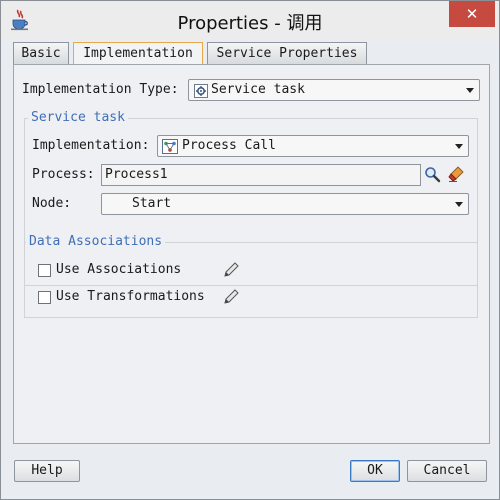 The height and width of the screenshot is (500, 500). I want to click on use-associations-label: Use Associations, so click(118, 269).